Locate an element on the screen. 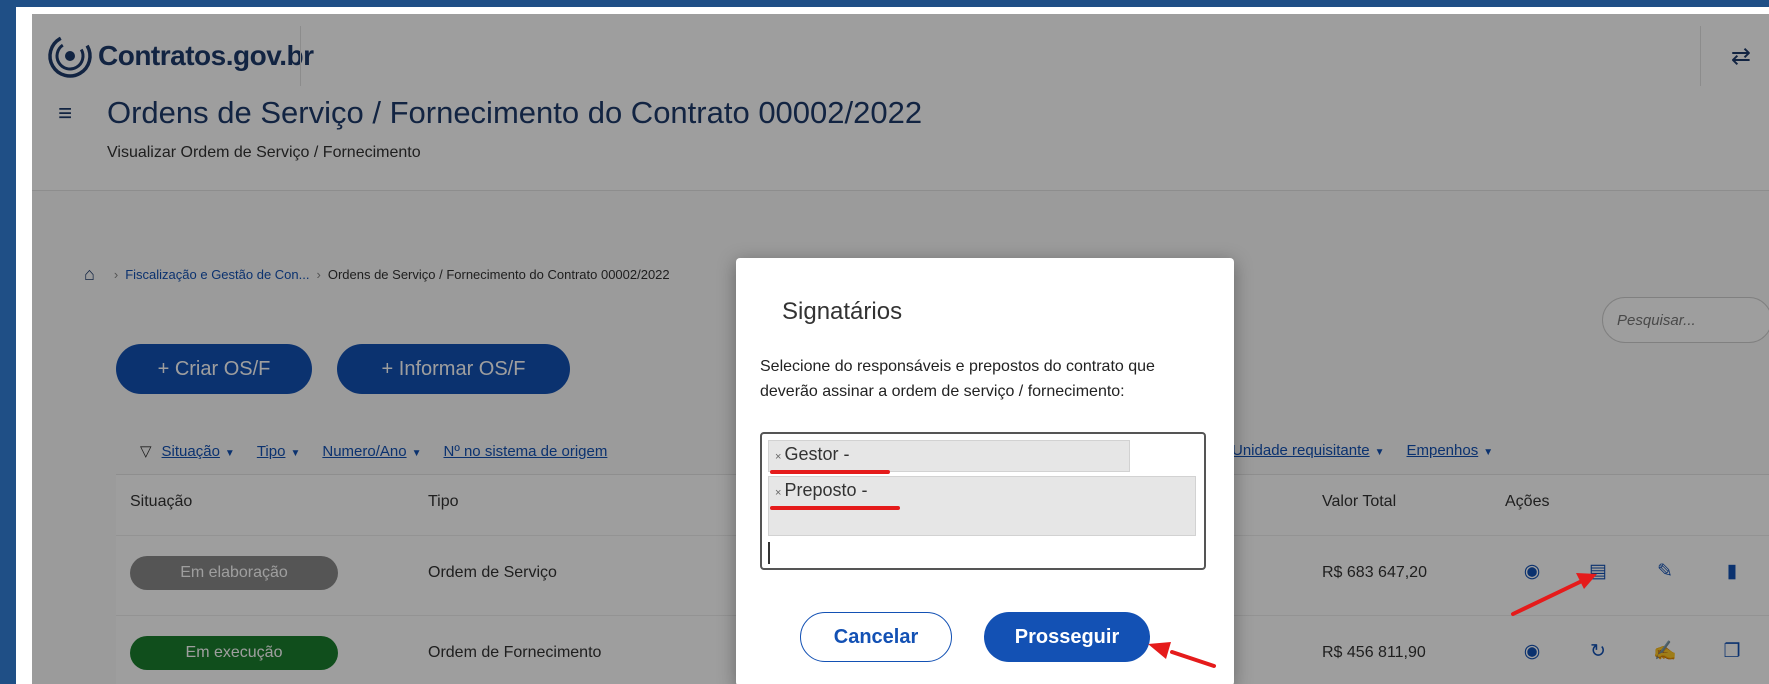  annotation-arrow-proceed is located at coordinates (1182, 655).